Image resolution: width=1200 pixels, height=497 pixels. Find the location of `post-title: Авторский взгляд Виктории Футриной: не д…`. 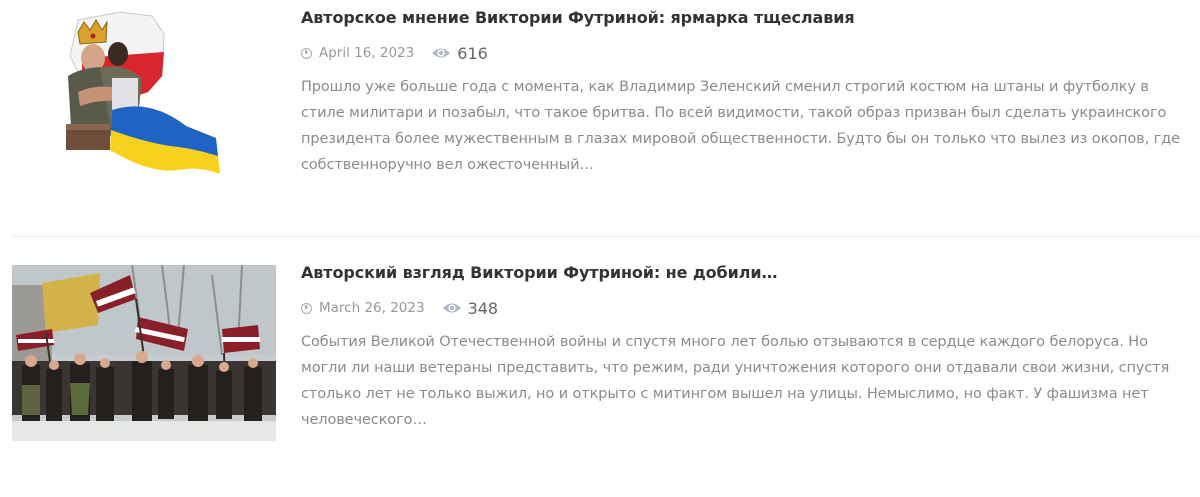

post-title: Авторский взгляд Виктории Футриной: не д… is located at coordinates (747, 273).